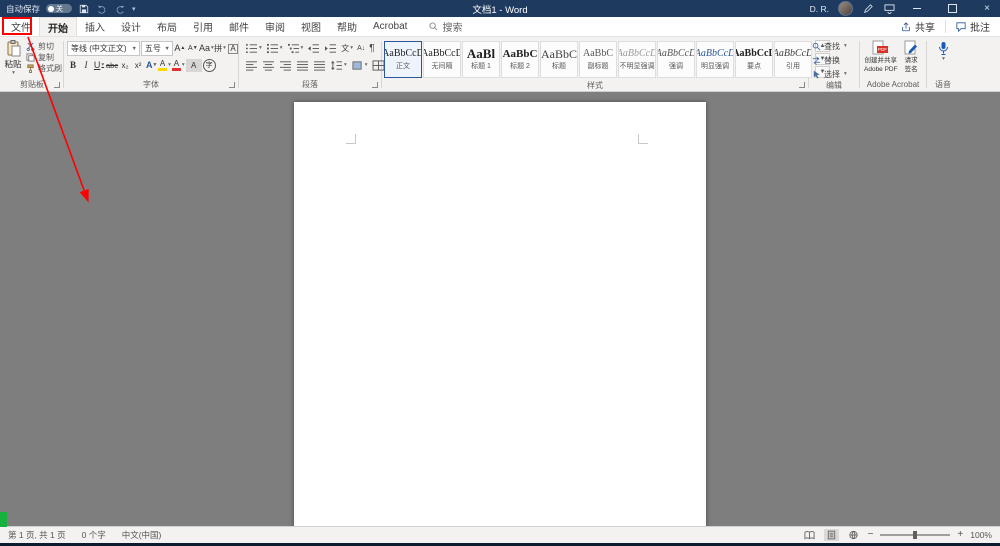  Describe the element at coordinates (193, 48) in the screenshot. I see `shrink-font-button: A ▼` at that location.